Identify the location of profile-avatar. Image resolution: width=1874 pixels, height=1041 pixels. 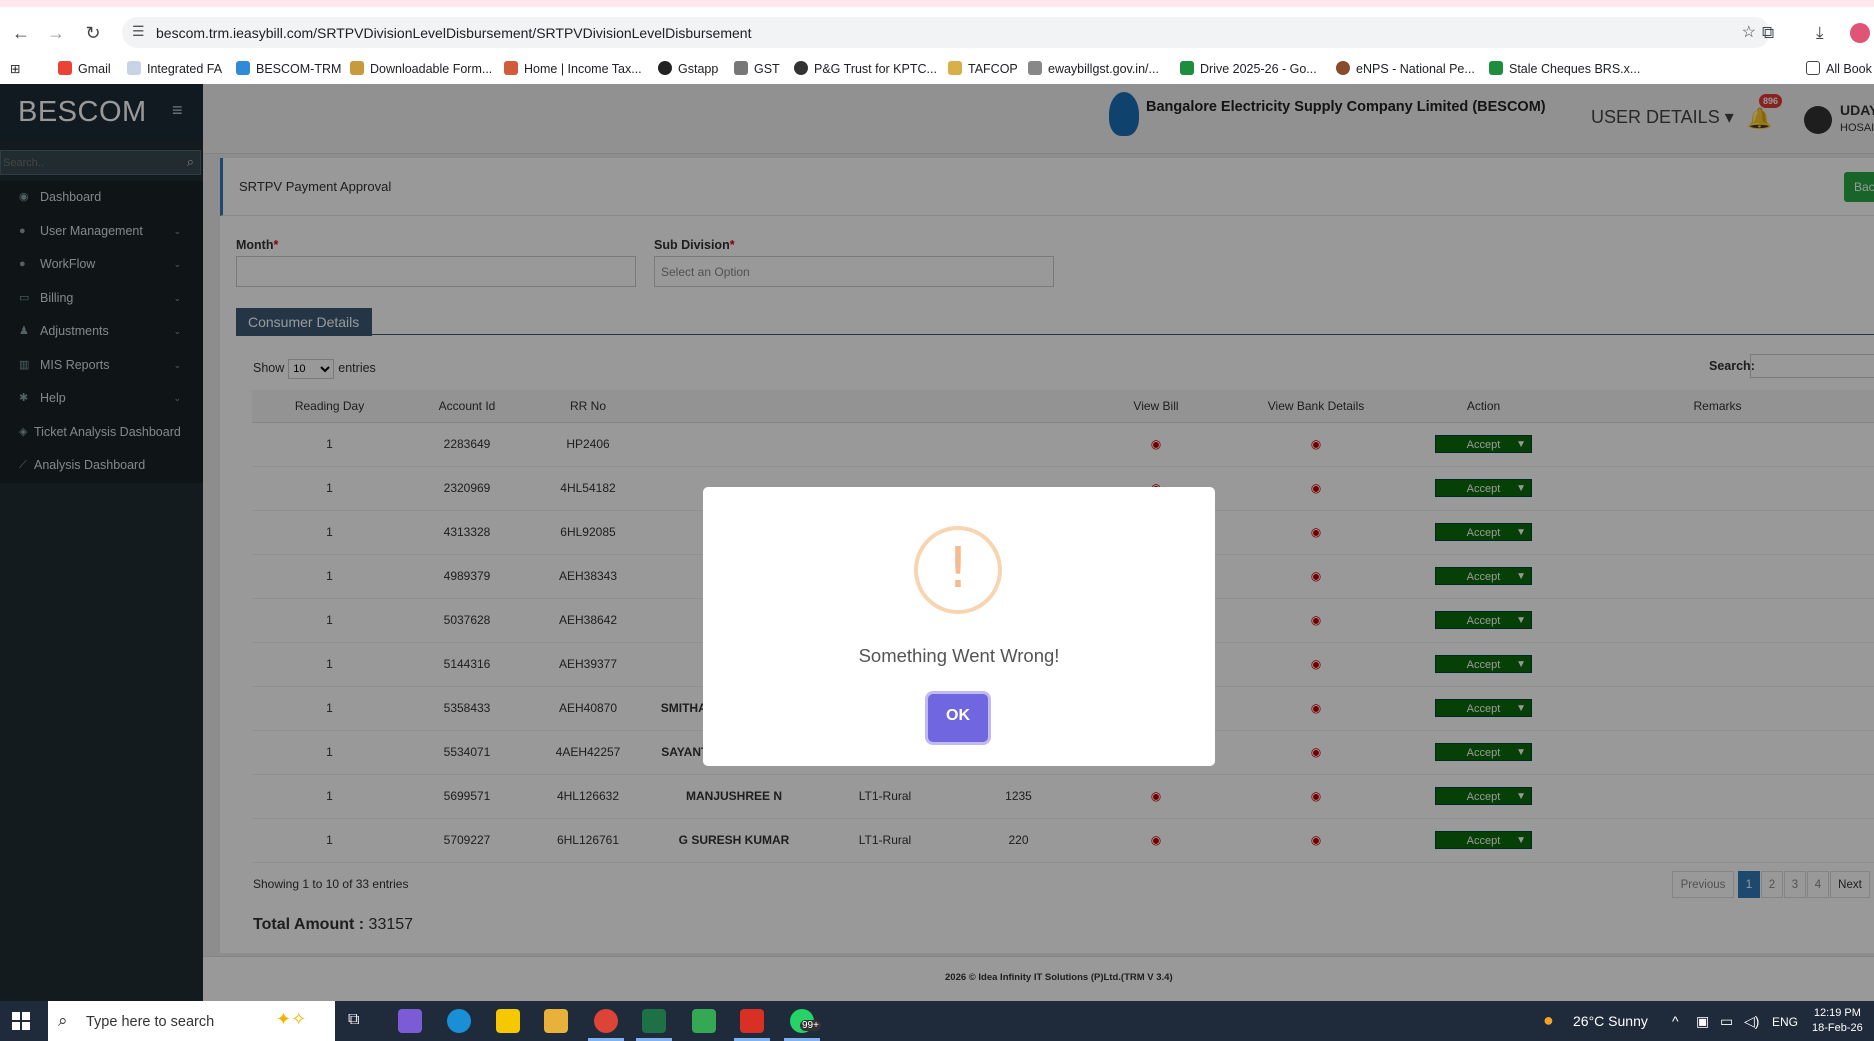
(1860, 33).